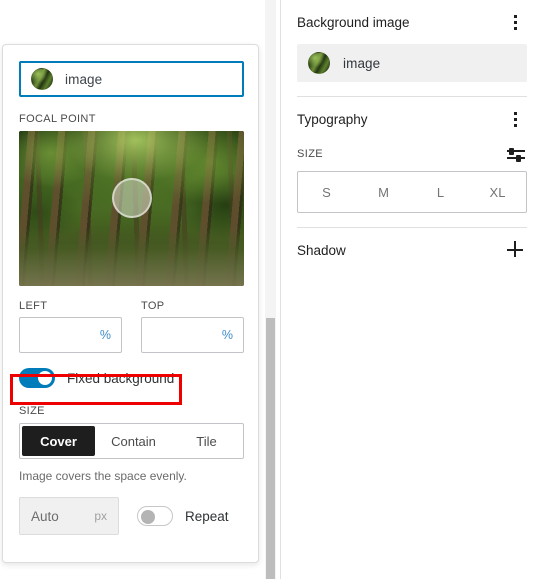 The width and height of the screenshot is (543, 579). I want to click on width-value: Auto, so click(45, 516).